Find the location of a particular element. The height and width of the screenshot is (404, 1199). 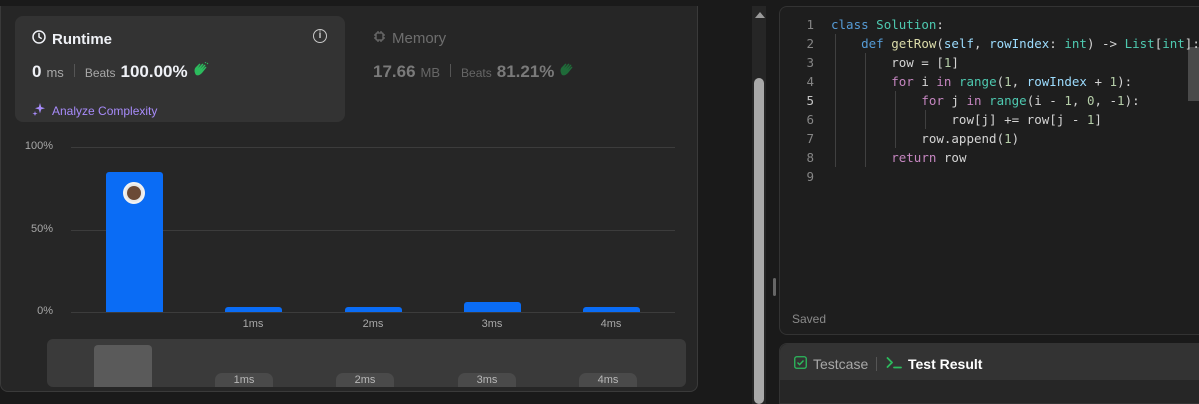

code-text: row.append(1) is located at coordinates (925, 138).